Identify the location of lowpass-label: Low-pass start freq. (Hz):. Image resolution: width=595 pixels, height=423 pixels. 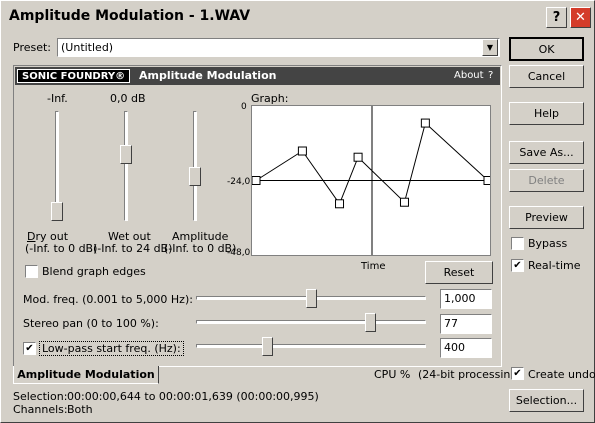
(111, 348).